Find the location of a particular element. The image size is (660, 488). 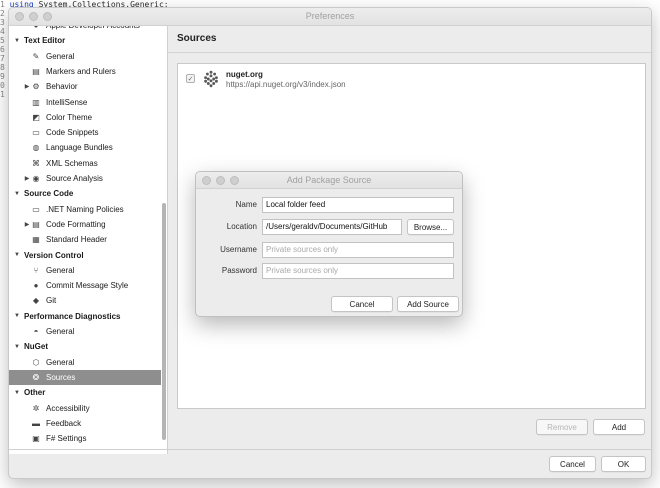

sidebar-item-git: ◆ Git is located at coordinates (85, 300).